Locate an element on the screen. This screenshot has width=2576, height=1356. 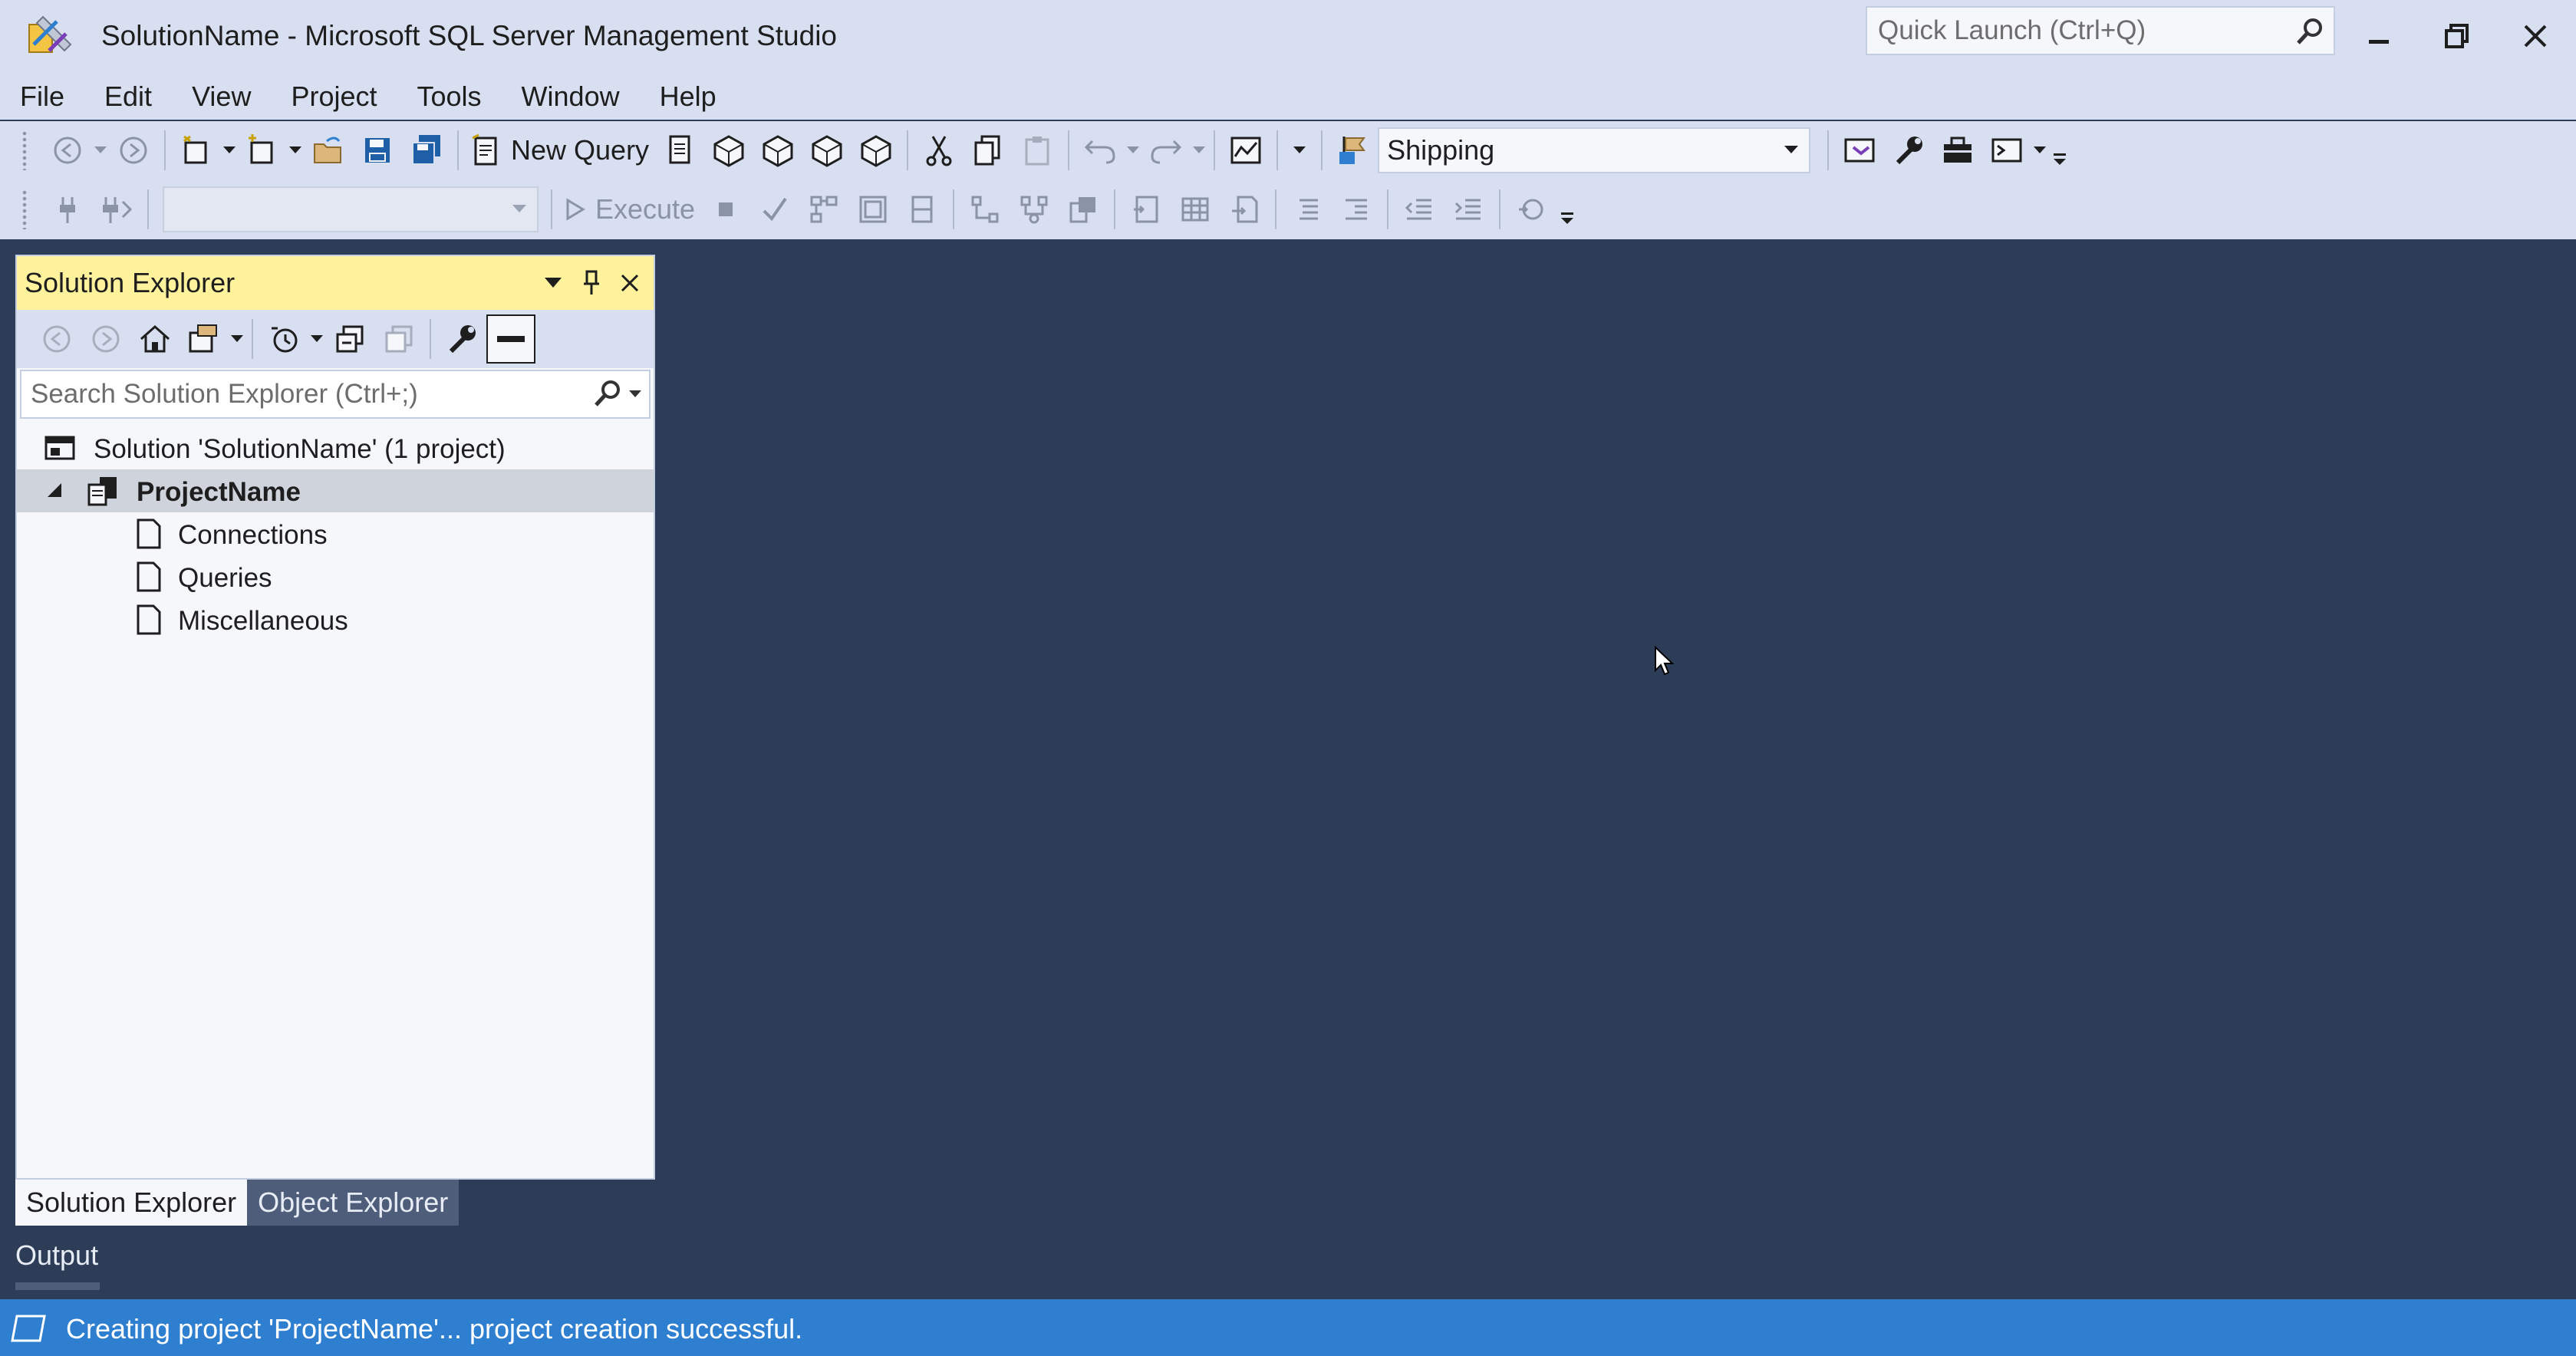
results-to-file-button is located at coordinates (1244, 210).